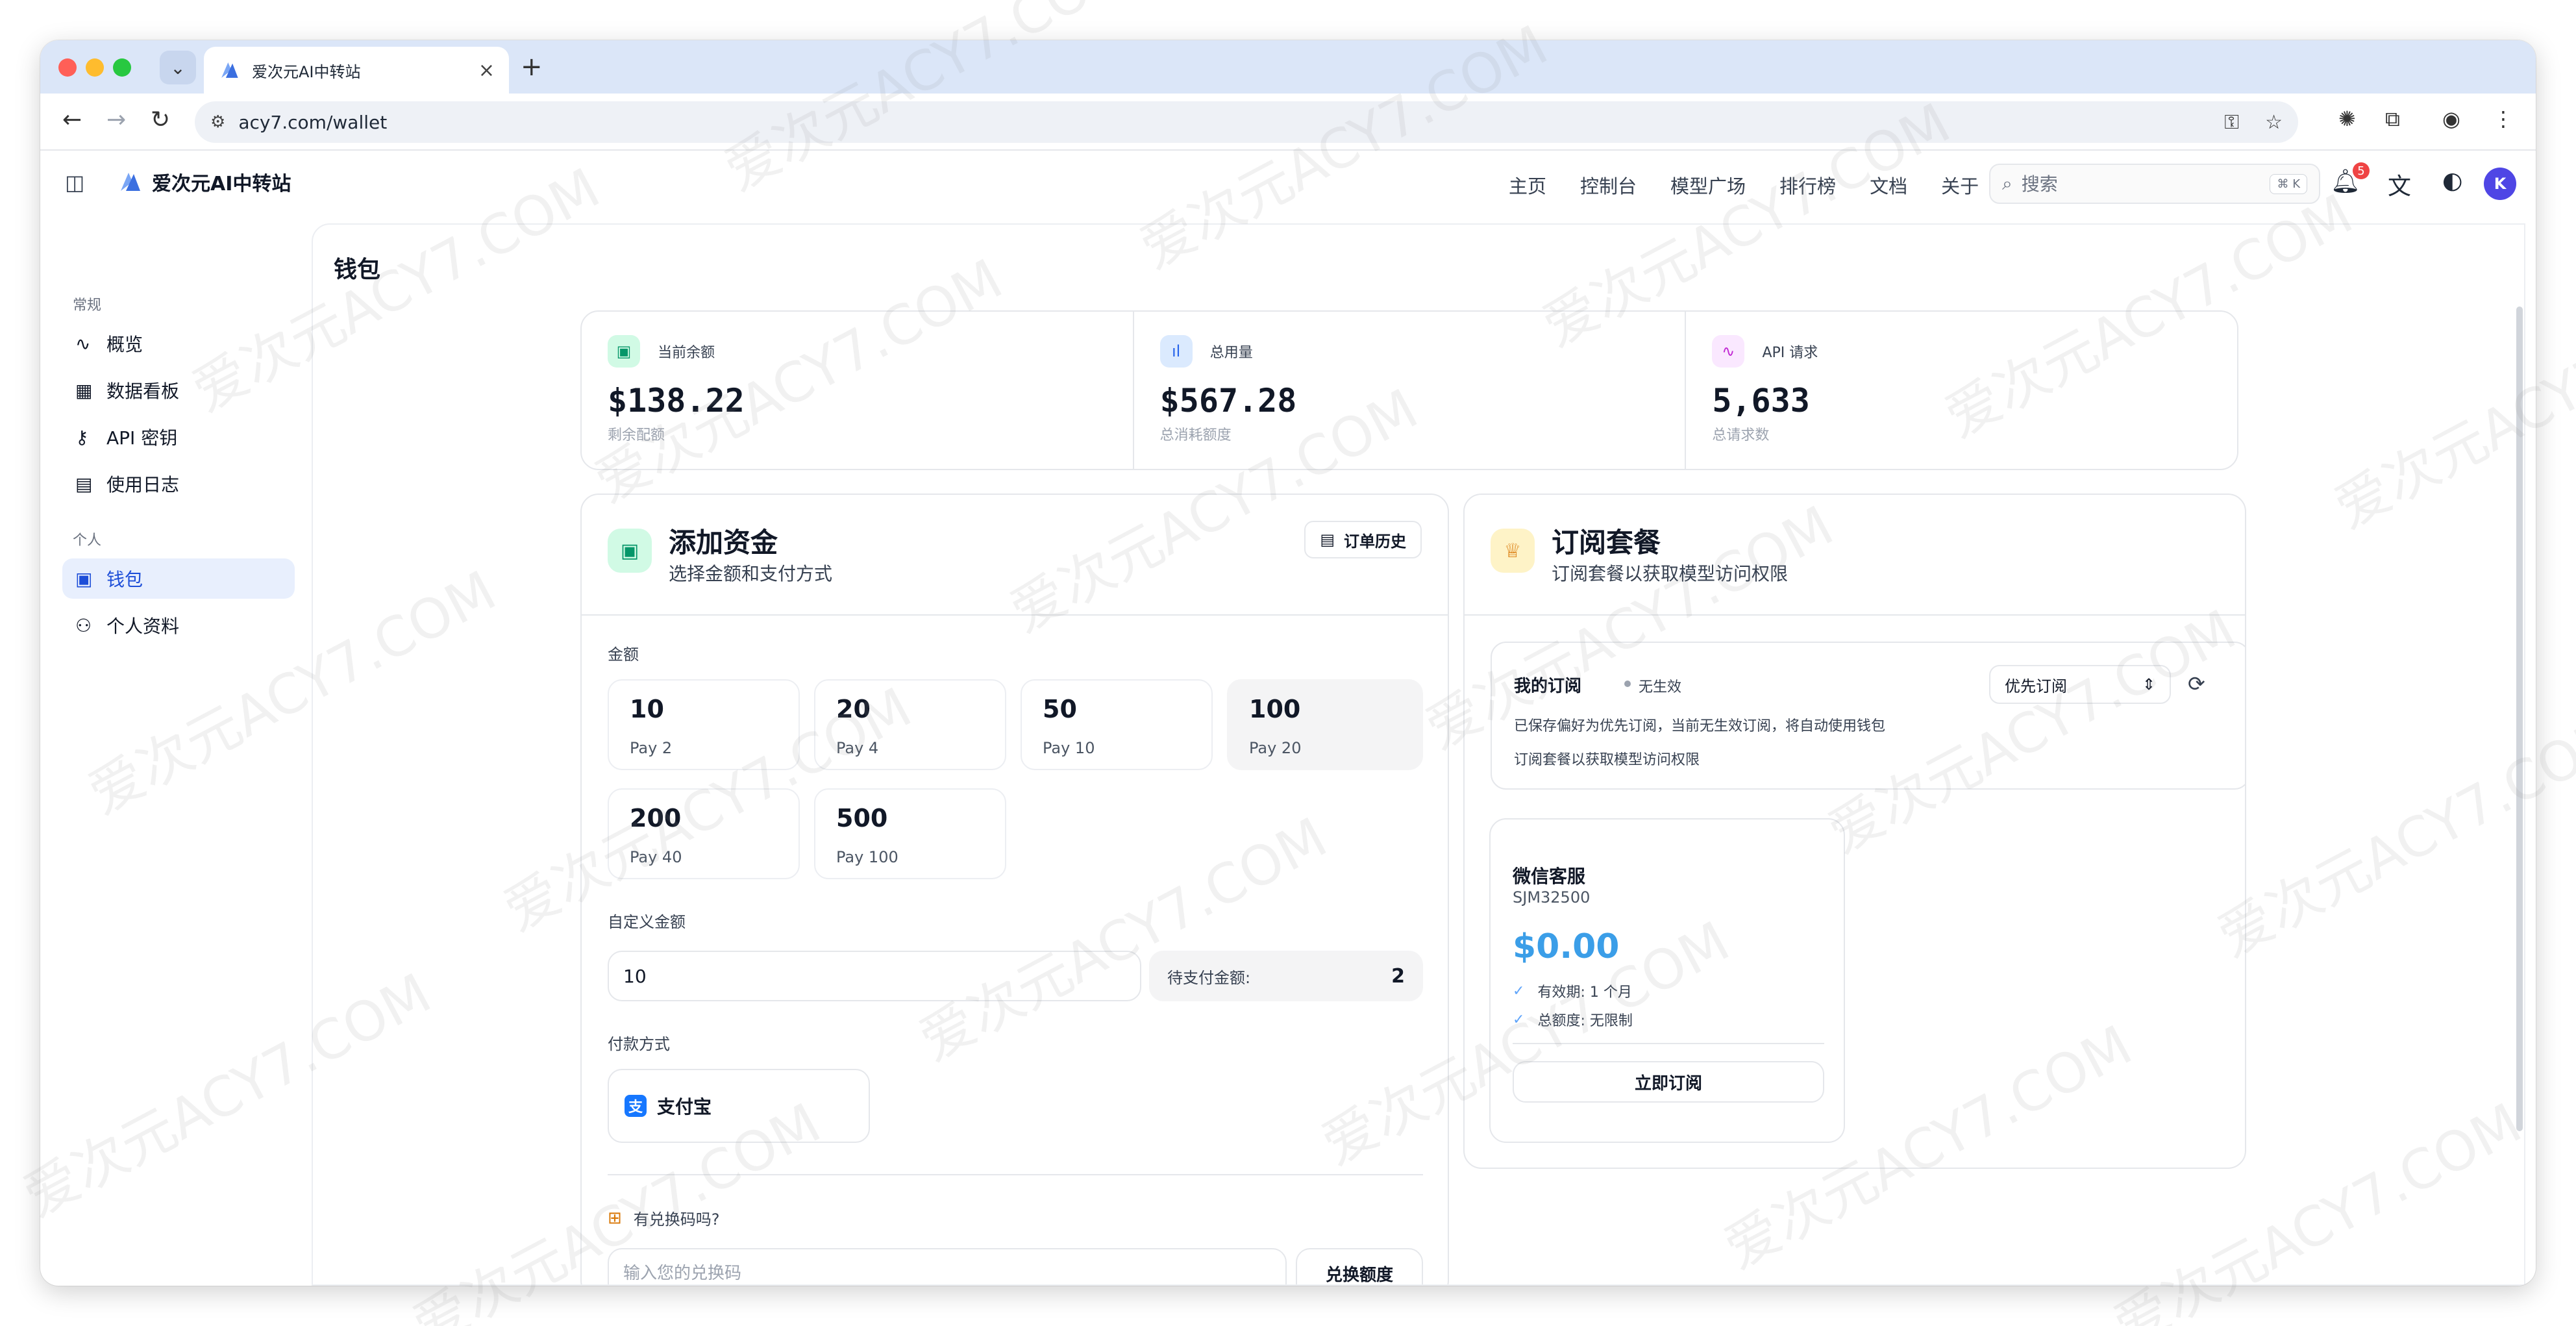 The width and height of the screenshot is (2576, 1326). What do you see at coordinates (1670, 573) in the screenshot?
I see `subscription-subtitle: 订阅套餐以获取模型访问权限` at bounding box center [1670, 573].